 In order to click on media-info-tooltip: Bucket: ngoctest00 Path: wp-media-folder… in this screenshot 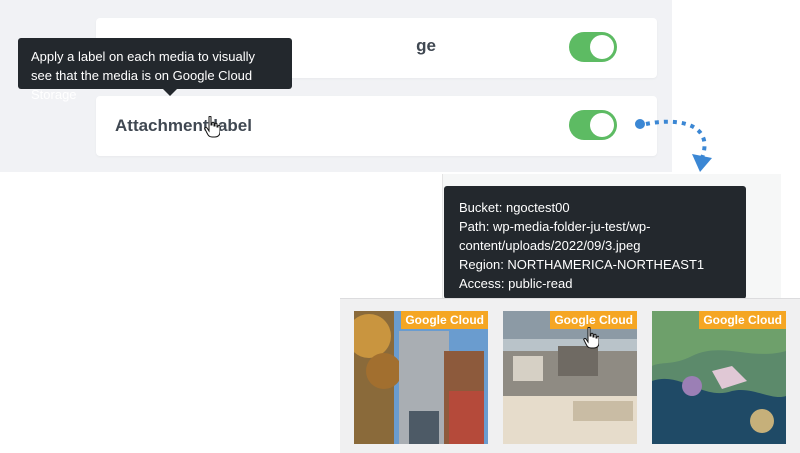, I will do `click(595, 246)`.